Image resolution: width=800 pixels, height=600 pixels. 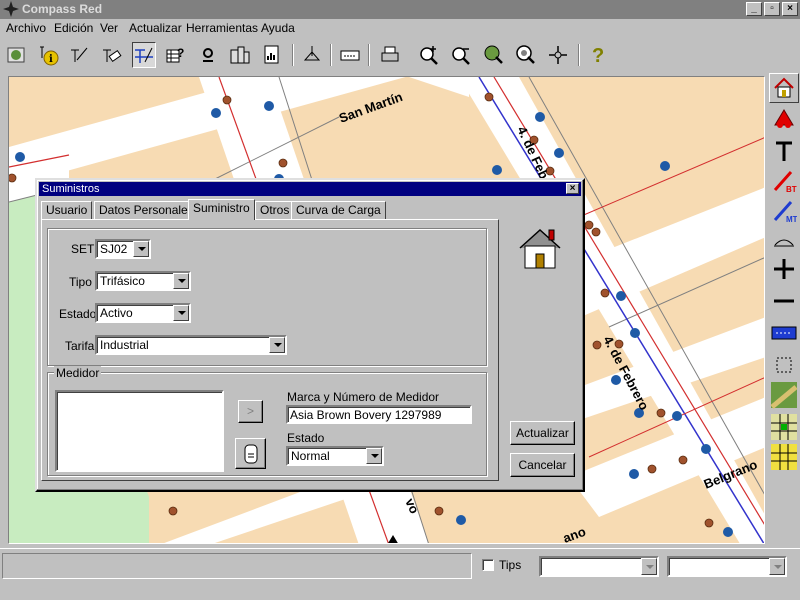 I want to click on grid-tool-icon, so click(x=784, y=427).